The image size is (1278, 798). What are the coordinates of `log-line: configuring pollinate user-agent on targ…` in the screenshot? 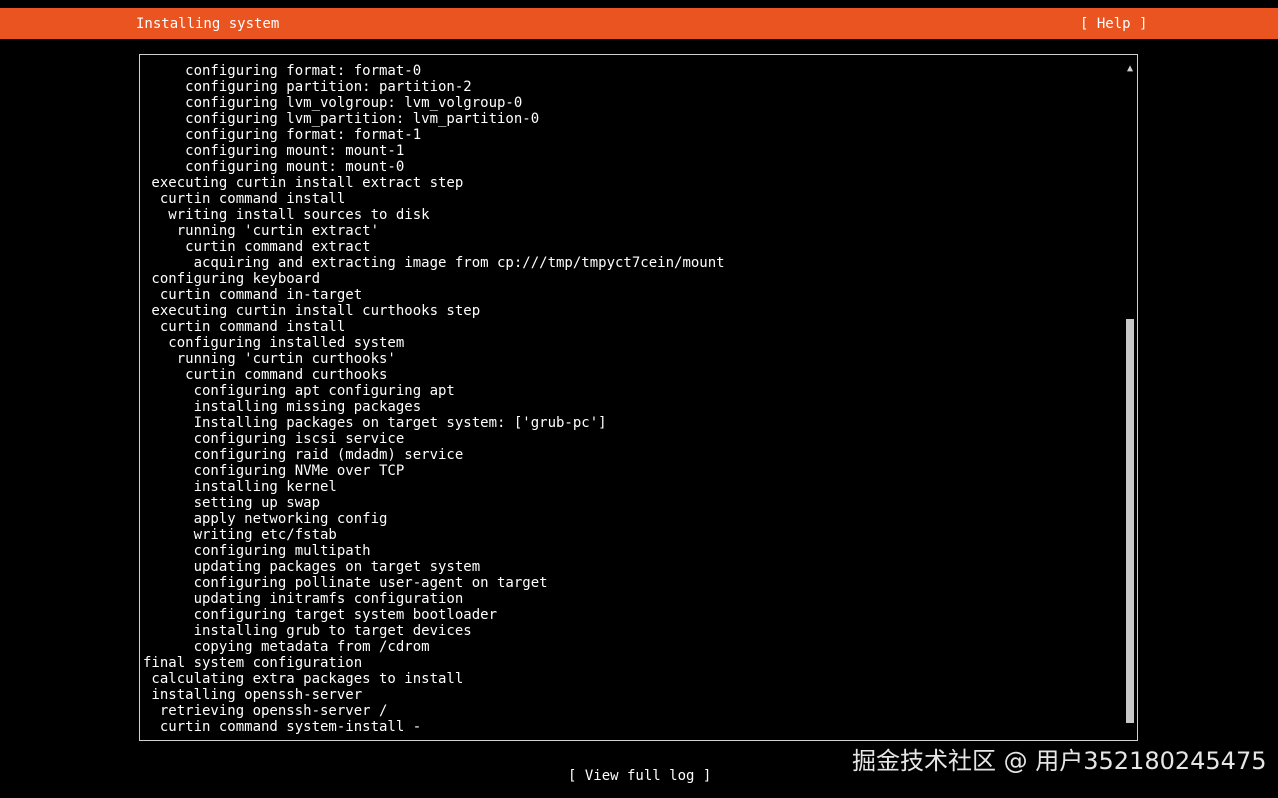 It's located at (345, 583).